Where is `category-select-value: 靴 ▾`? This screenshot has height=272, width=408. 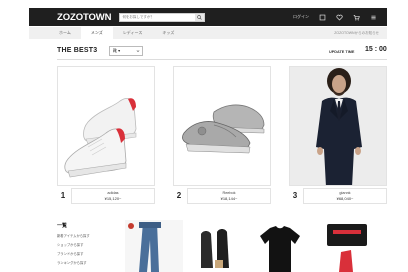
category-select-value: 靴 ▾ is located at coordinates (117, 50).